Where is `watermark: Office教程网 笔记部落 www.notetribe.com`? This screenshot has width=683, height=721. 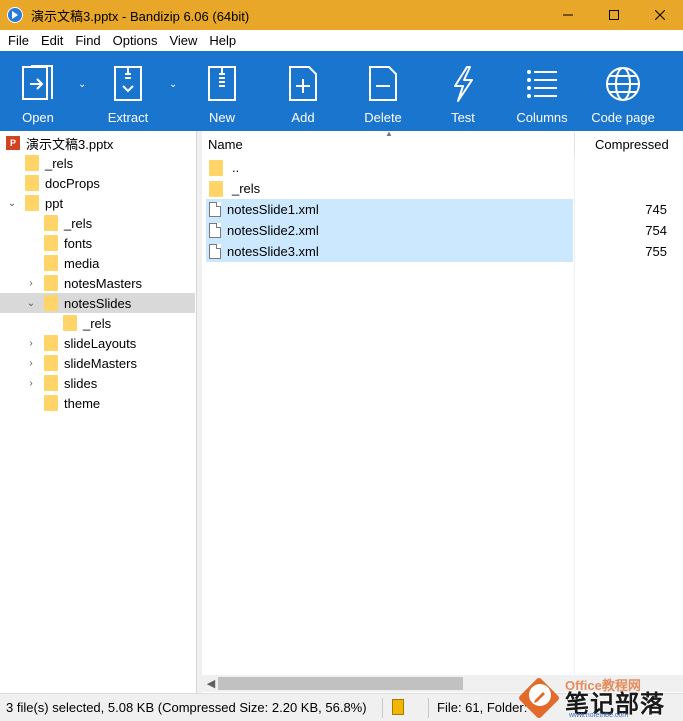 watermark: Office教程网 笔记部落 www.notetribe.com is located at coordinates (600, 696).